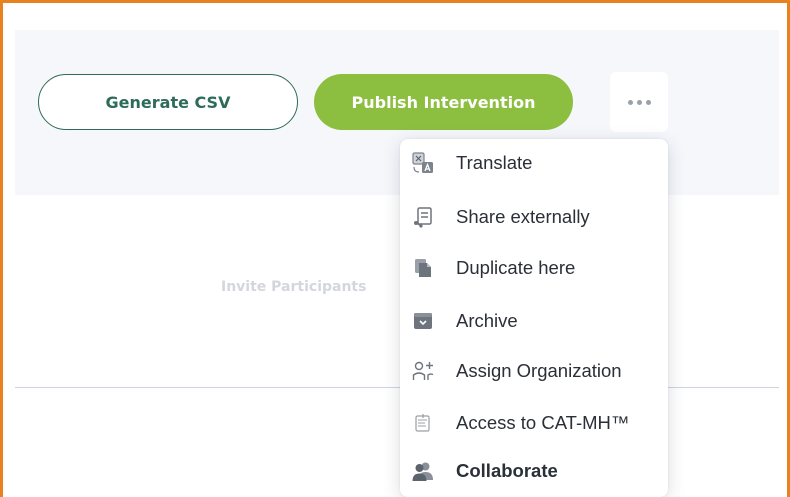 This screenshot has height=497, width=790. Describe the element at coordinates (423, 423) in the screenshot. I see `cat-mh-icon` at that location.